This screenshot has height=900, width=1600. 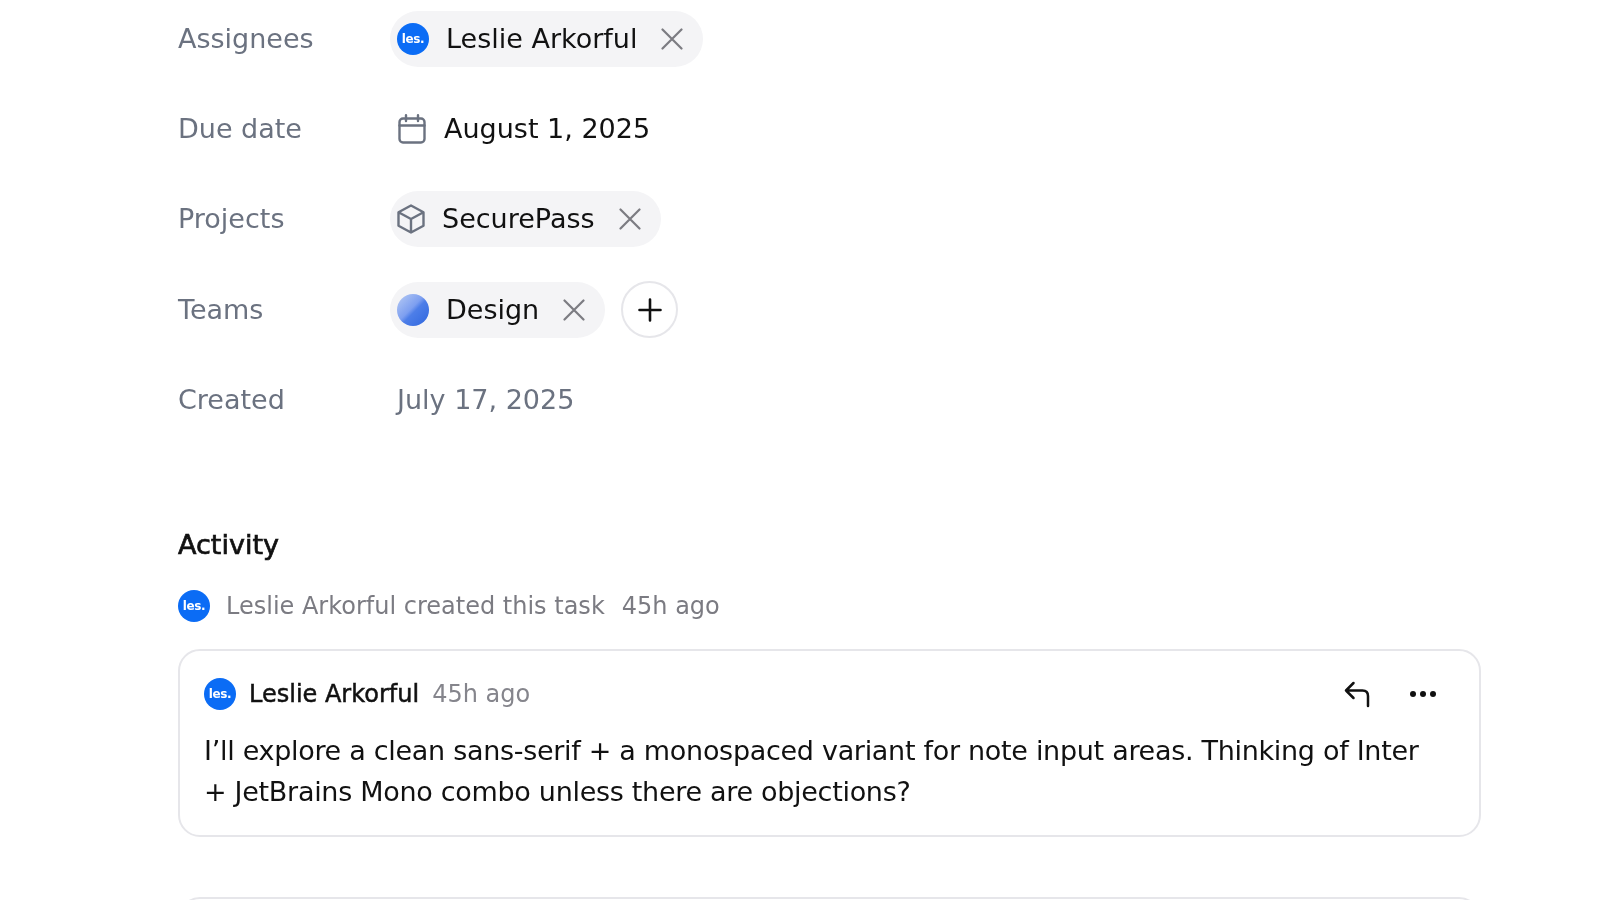 I want to click on field-value: July 17, 2025, so click(x=484, y=400).